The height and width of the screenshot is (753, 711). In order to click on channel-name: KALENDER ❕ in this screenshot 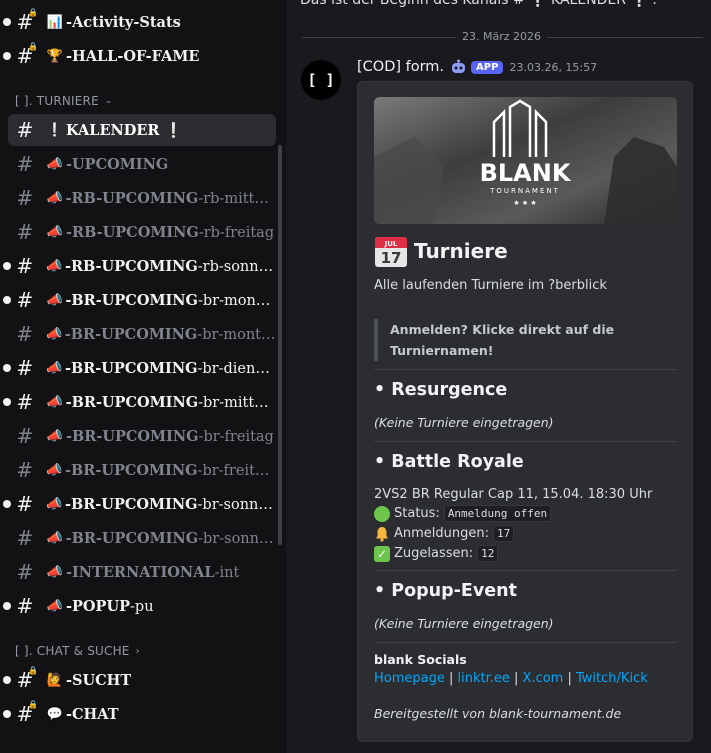, I will do `click(124, 130)`.